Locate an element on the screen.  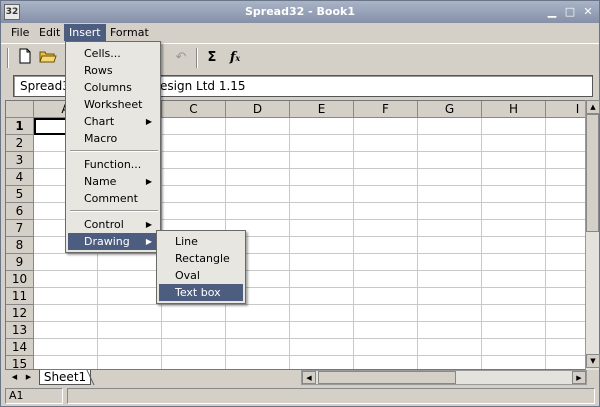
column-header-h: H is located at coordinates (514, 109).